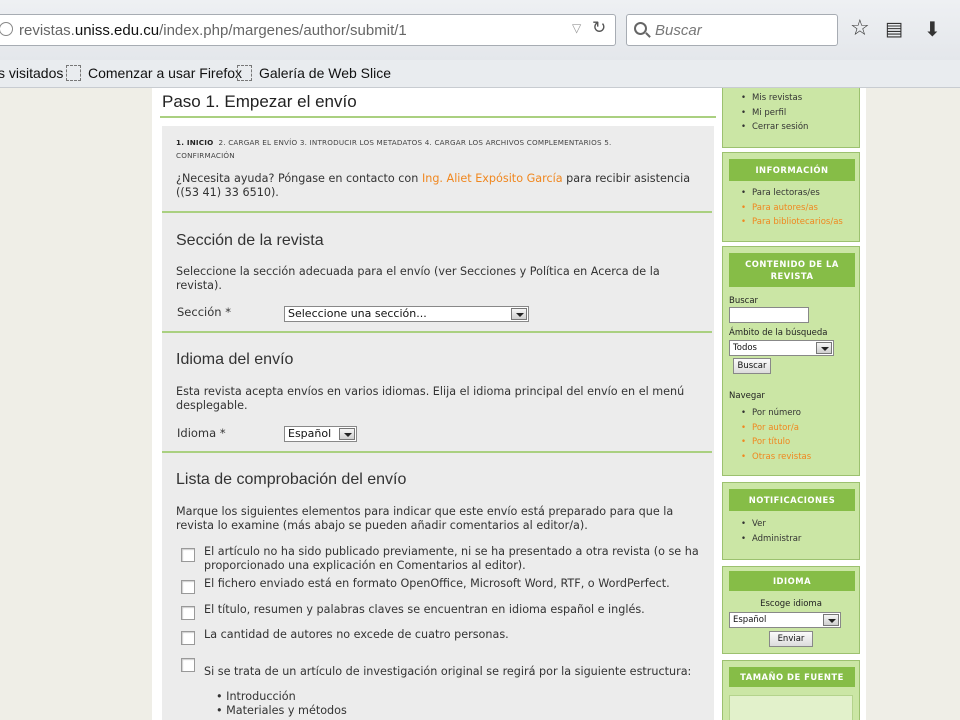 Image resolution: width=960 pixels, height=720 pixels. What do you see at coordinates (792, 500) in the screenshot?
I see `notifications-title: NOTIFICACIONES` at bounding box center [792, 500].